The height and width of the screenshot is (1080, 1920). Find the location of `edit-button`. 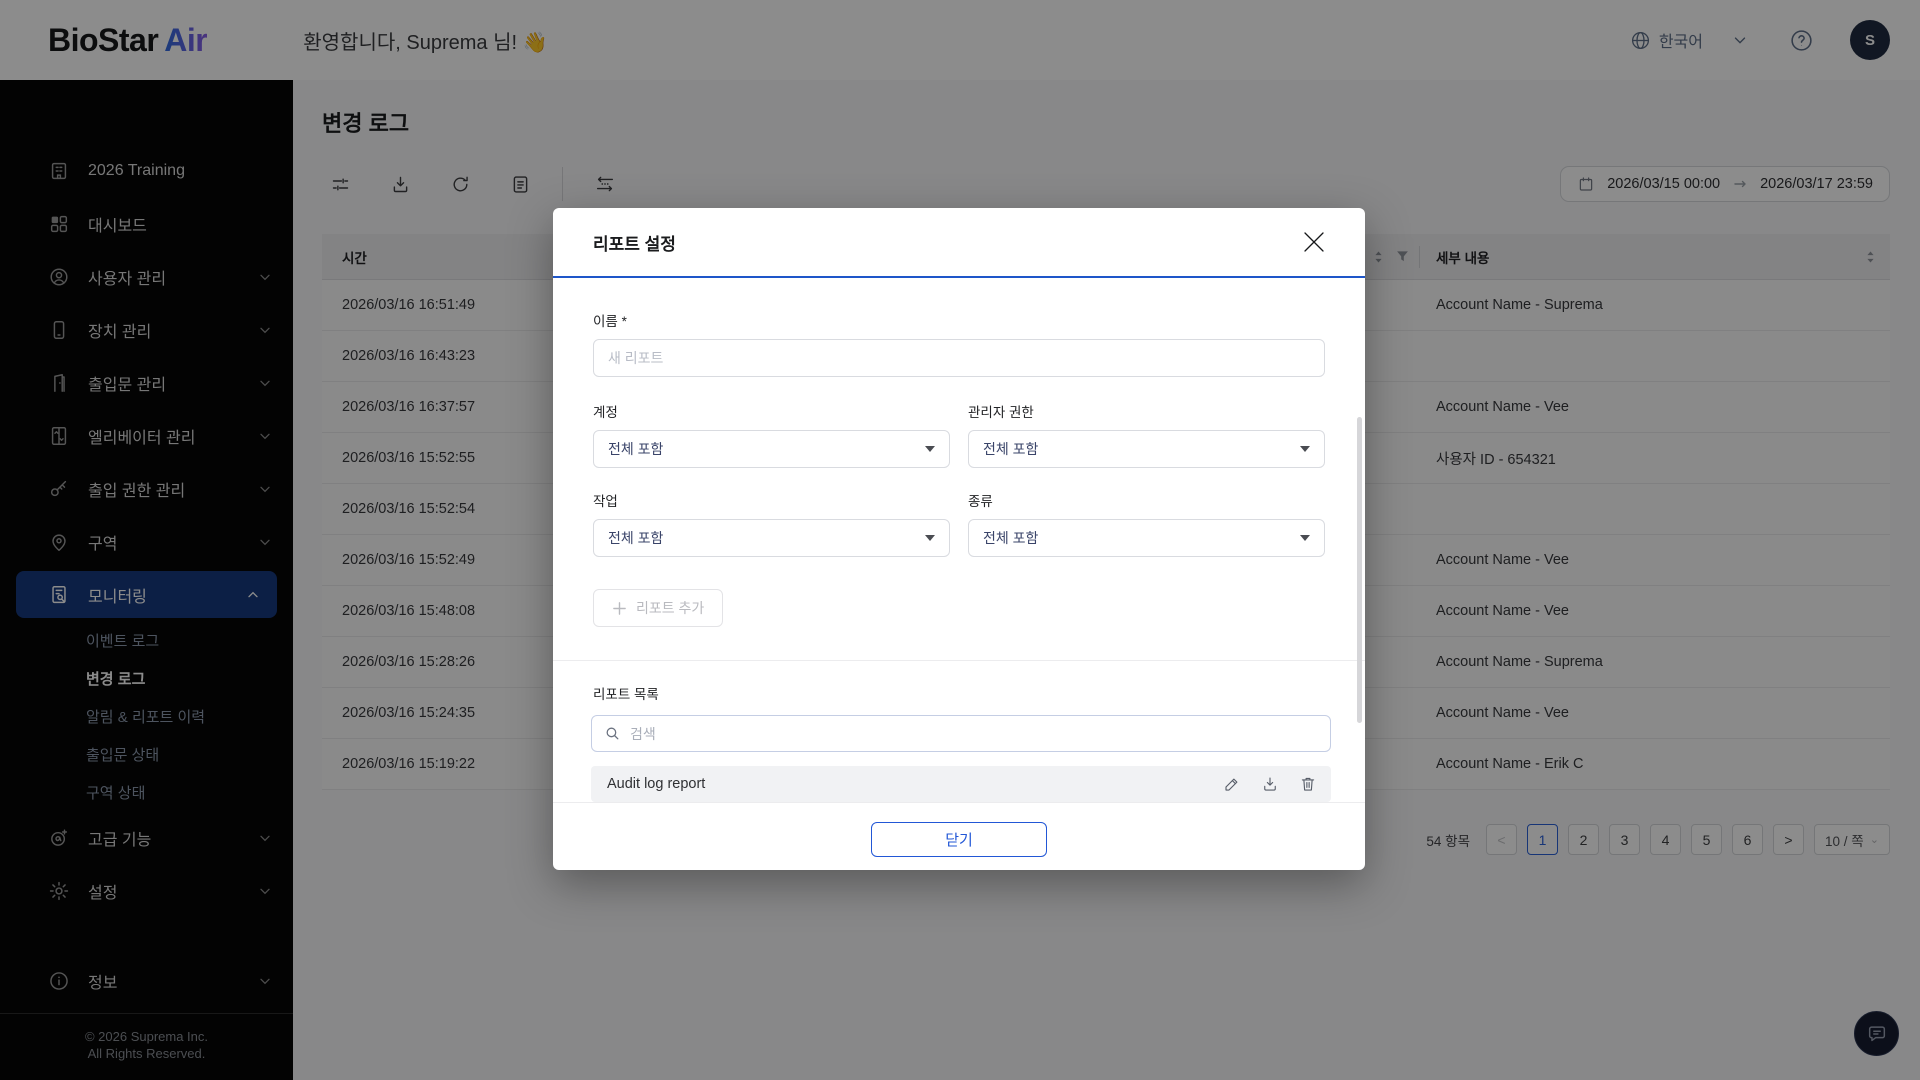

edit-button is located at coordinates (1232, 784).